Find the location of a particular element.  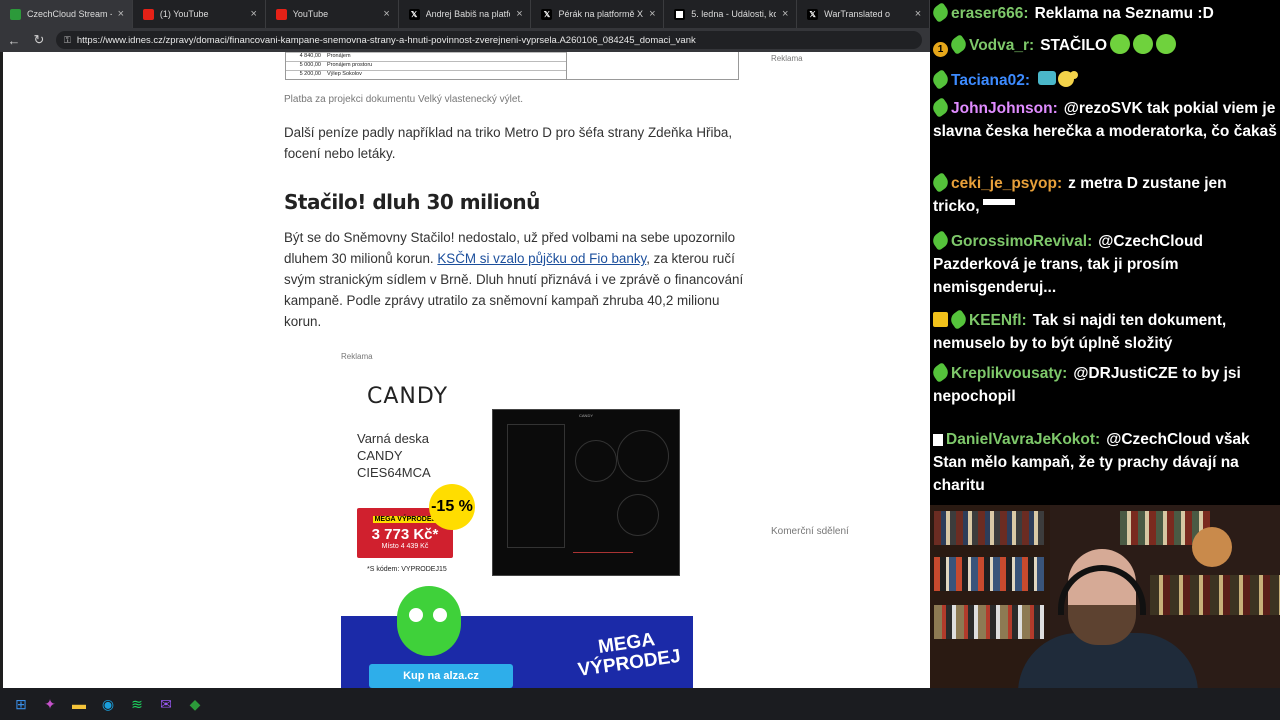

crown-badge-icon is located at coordinates (940, 319).